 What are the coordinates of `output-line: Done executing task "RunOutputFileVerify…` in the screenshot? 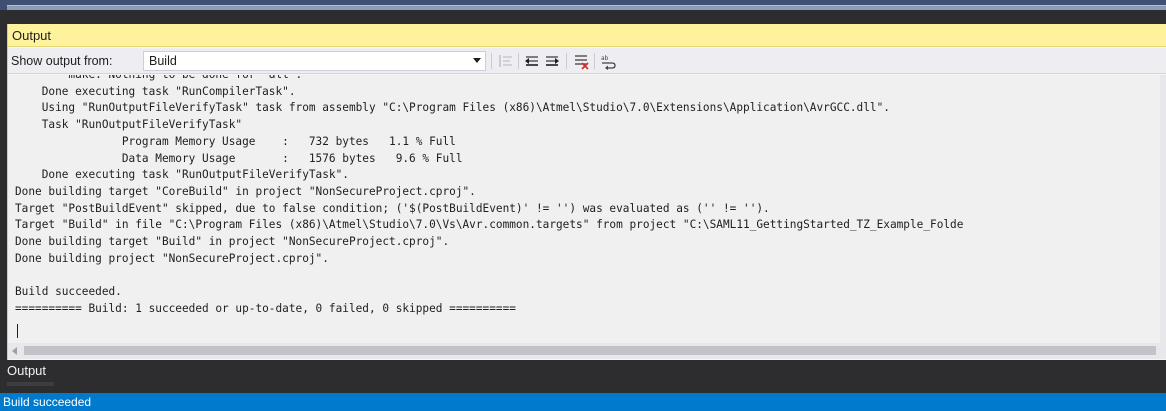 It's located at (182, 175).